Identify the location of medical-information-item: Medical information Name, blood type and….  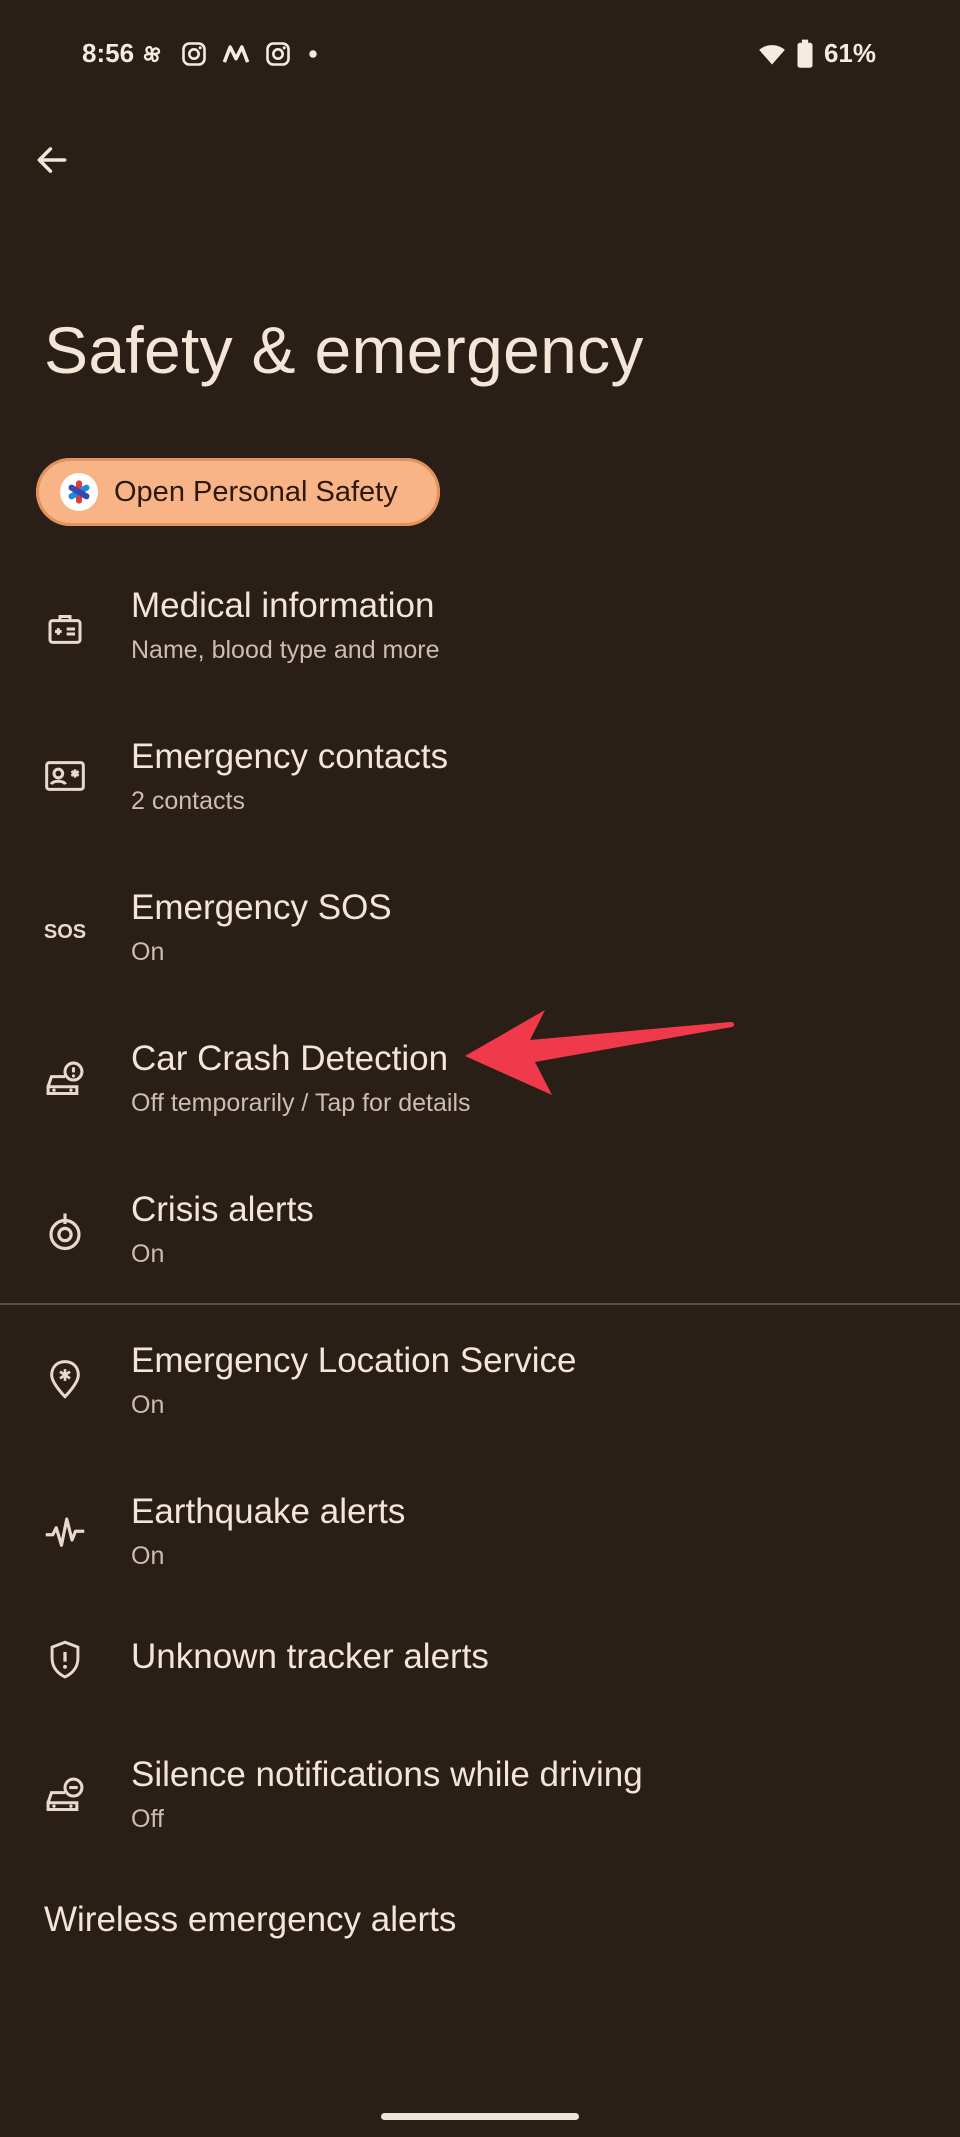
(480, 634).